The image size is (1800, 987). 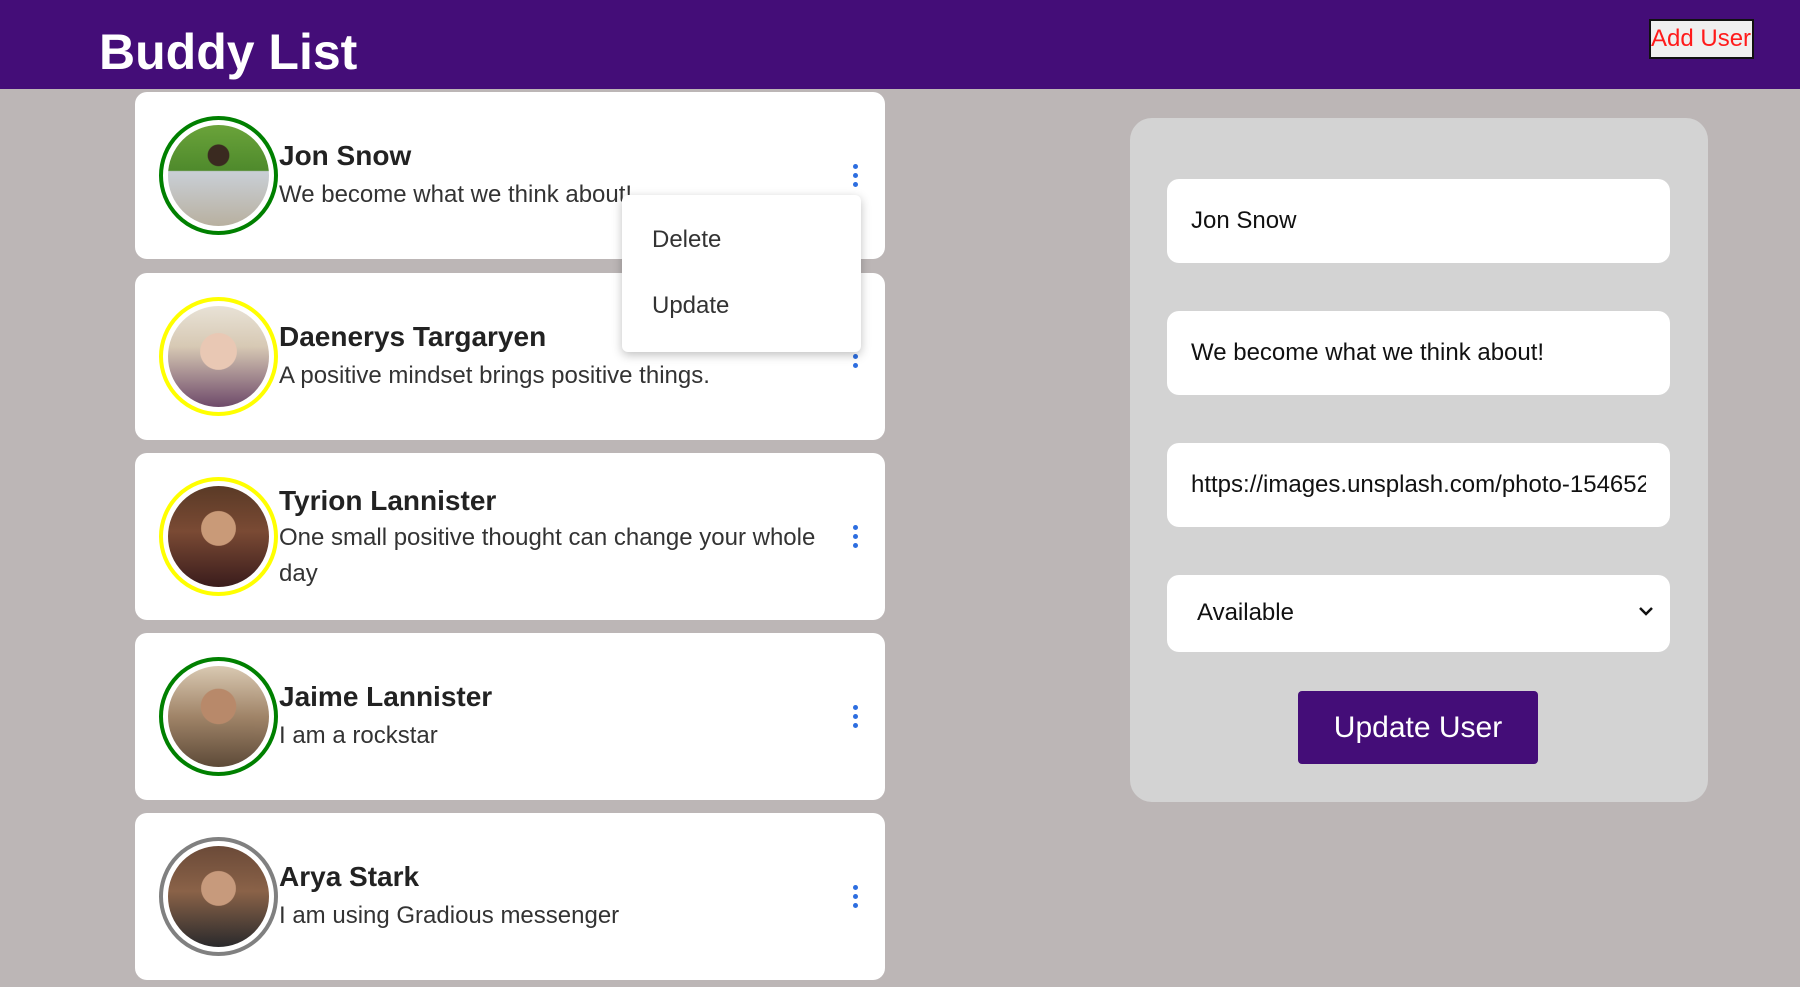 I want to click on buddy-card: Arya Stark I am using Gradious messenger, so click(x=510, y=896).